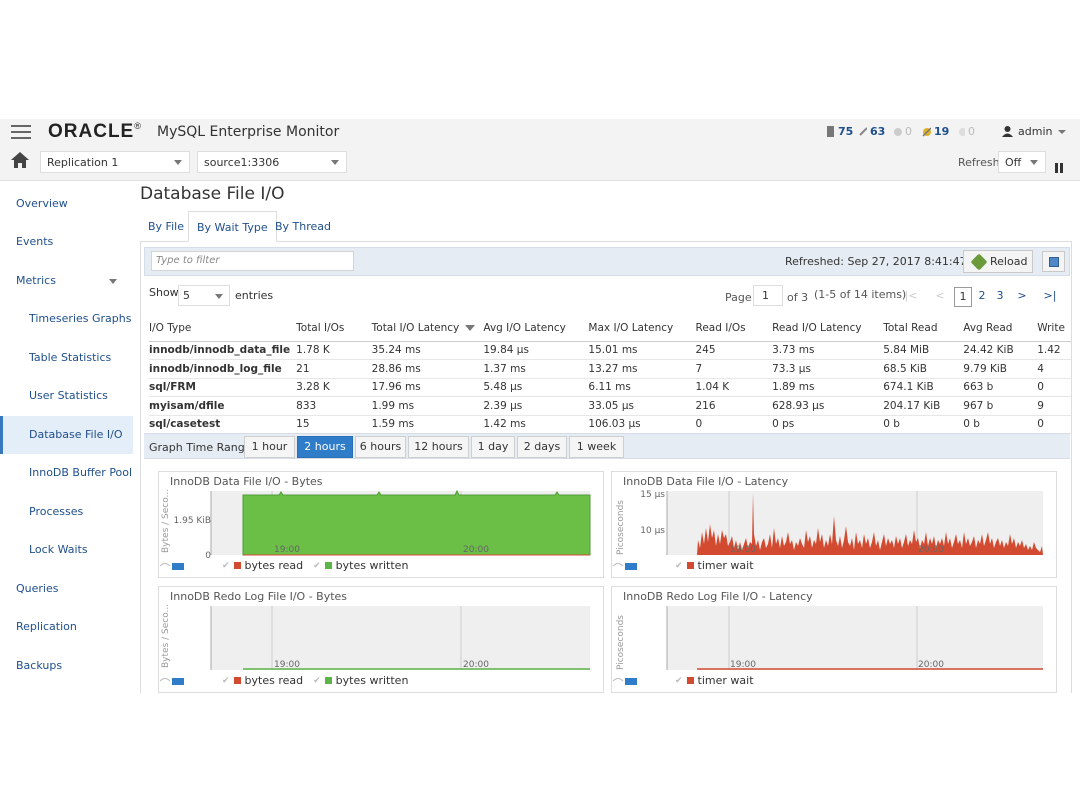 Image resolution: width=1080 pixels, height=810 pixels. What do you see at coordinates (621, 527) in the screenshot?
I see `y-axis-label: Picoseconds` at bounding box center [621, 527].